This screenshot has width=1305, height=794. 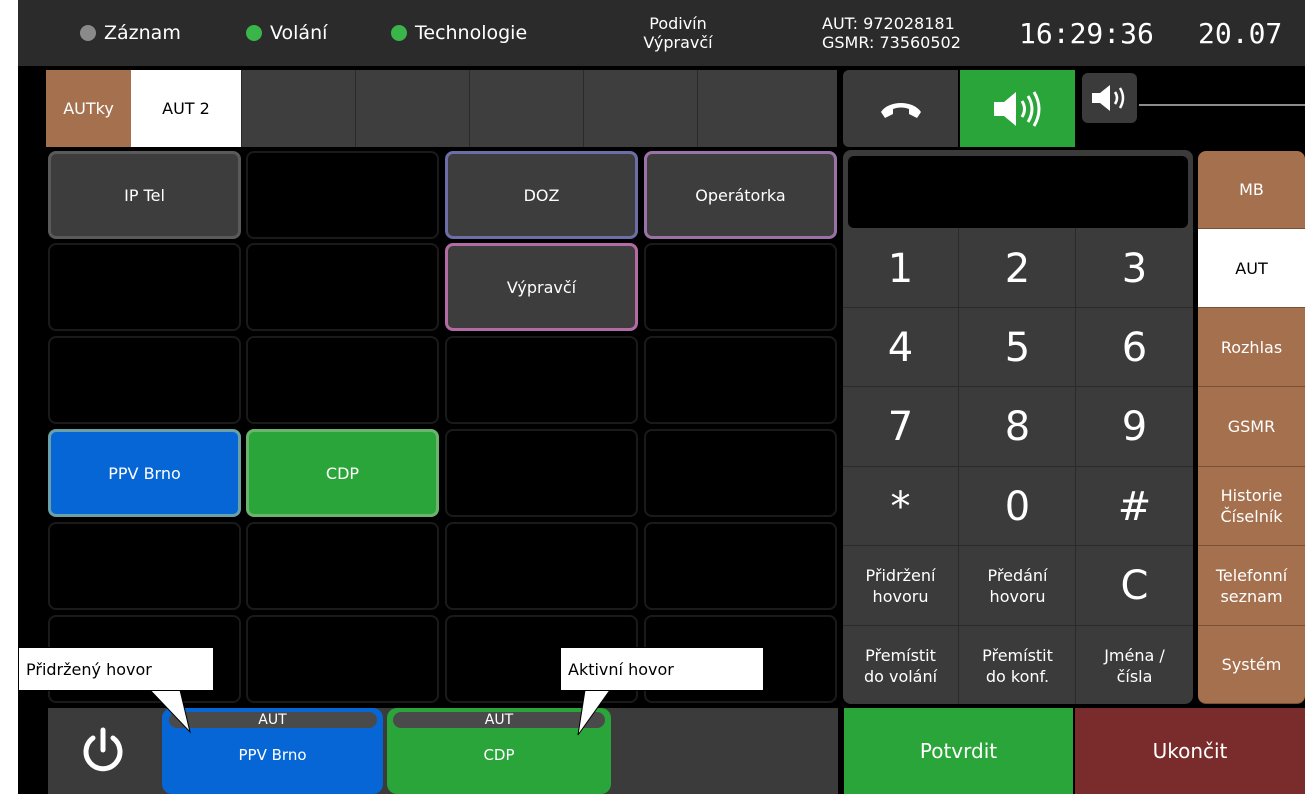 What do you see at coordinates (116, 669) in the screenshot?
I see `annotation-held-call: Přidržený hovor` at bounding box center [116, 669].